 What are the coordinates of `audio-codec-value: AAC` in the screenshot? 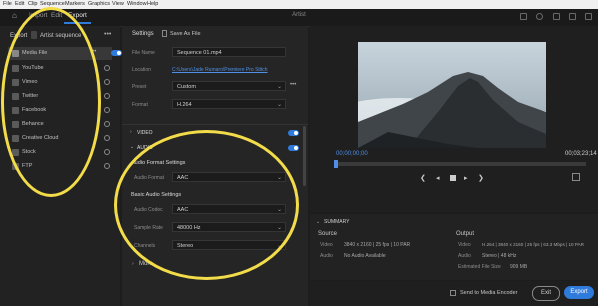 It's located at (183, 210).